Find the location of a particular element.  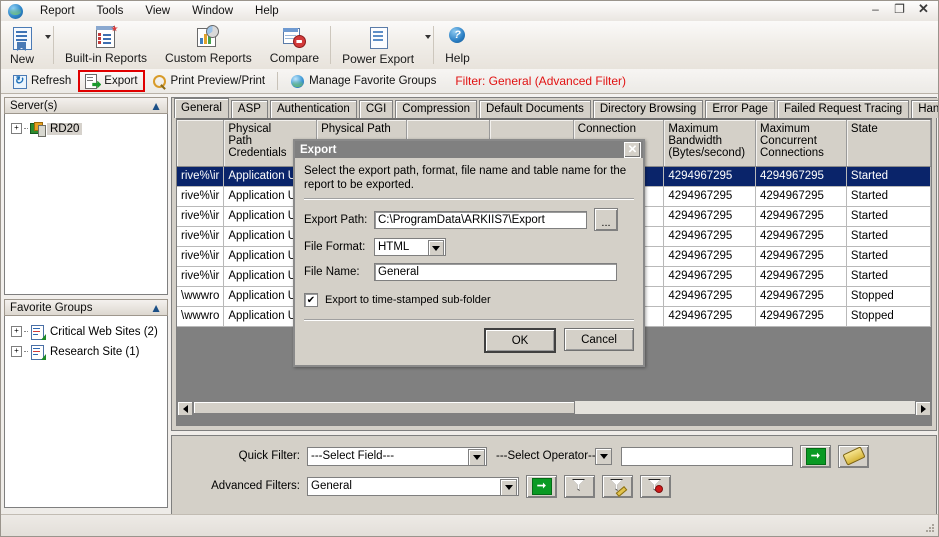

power-export-dropdown is located at coordinates (427, 45).